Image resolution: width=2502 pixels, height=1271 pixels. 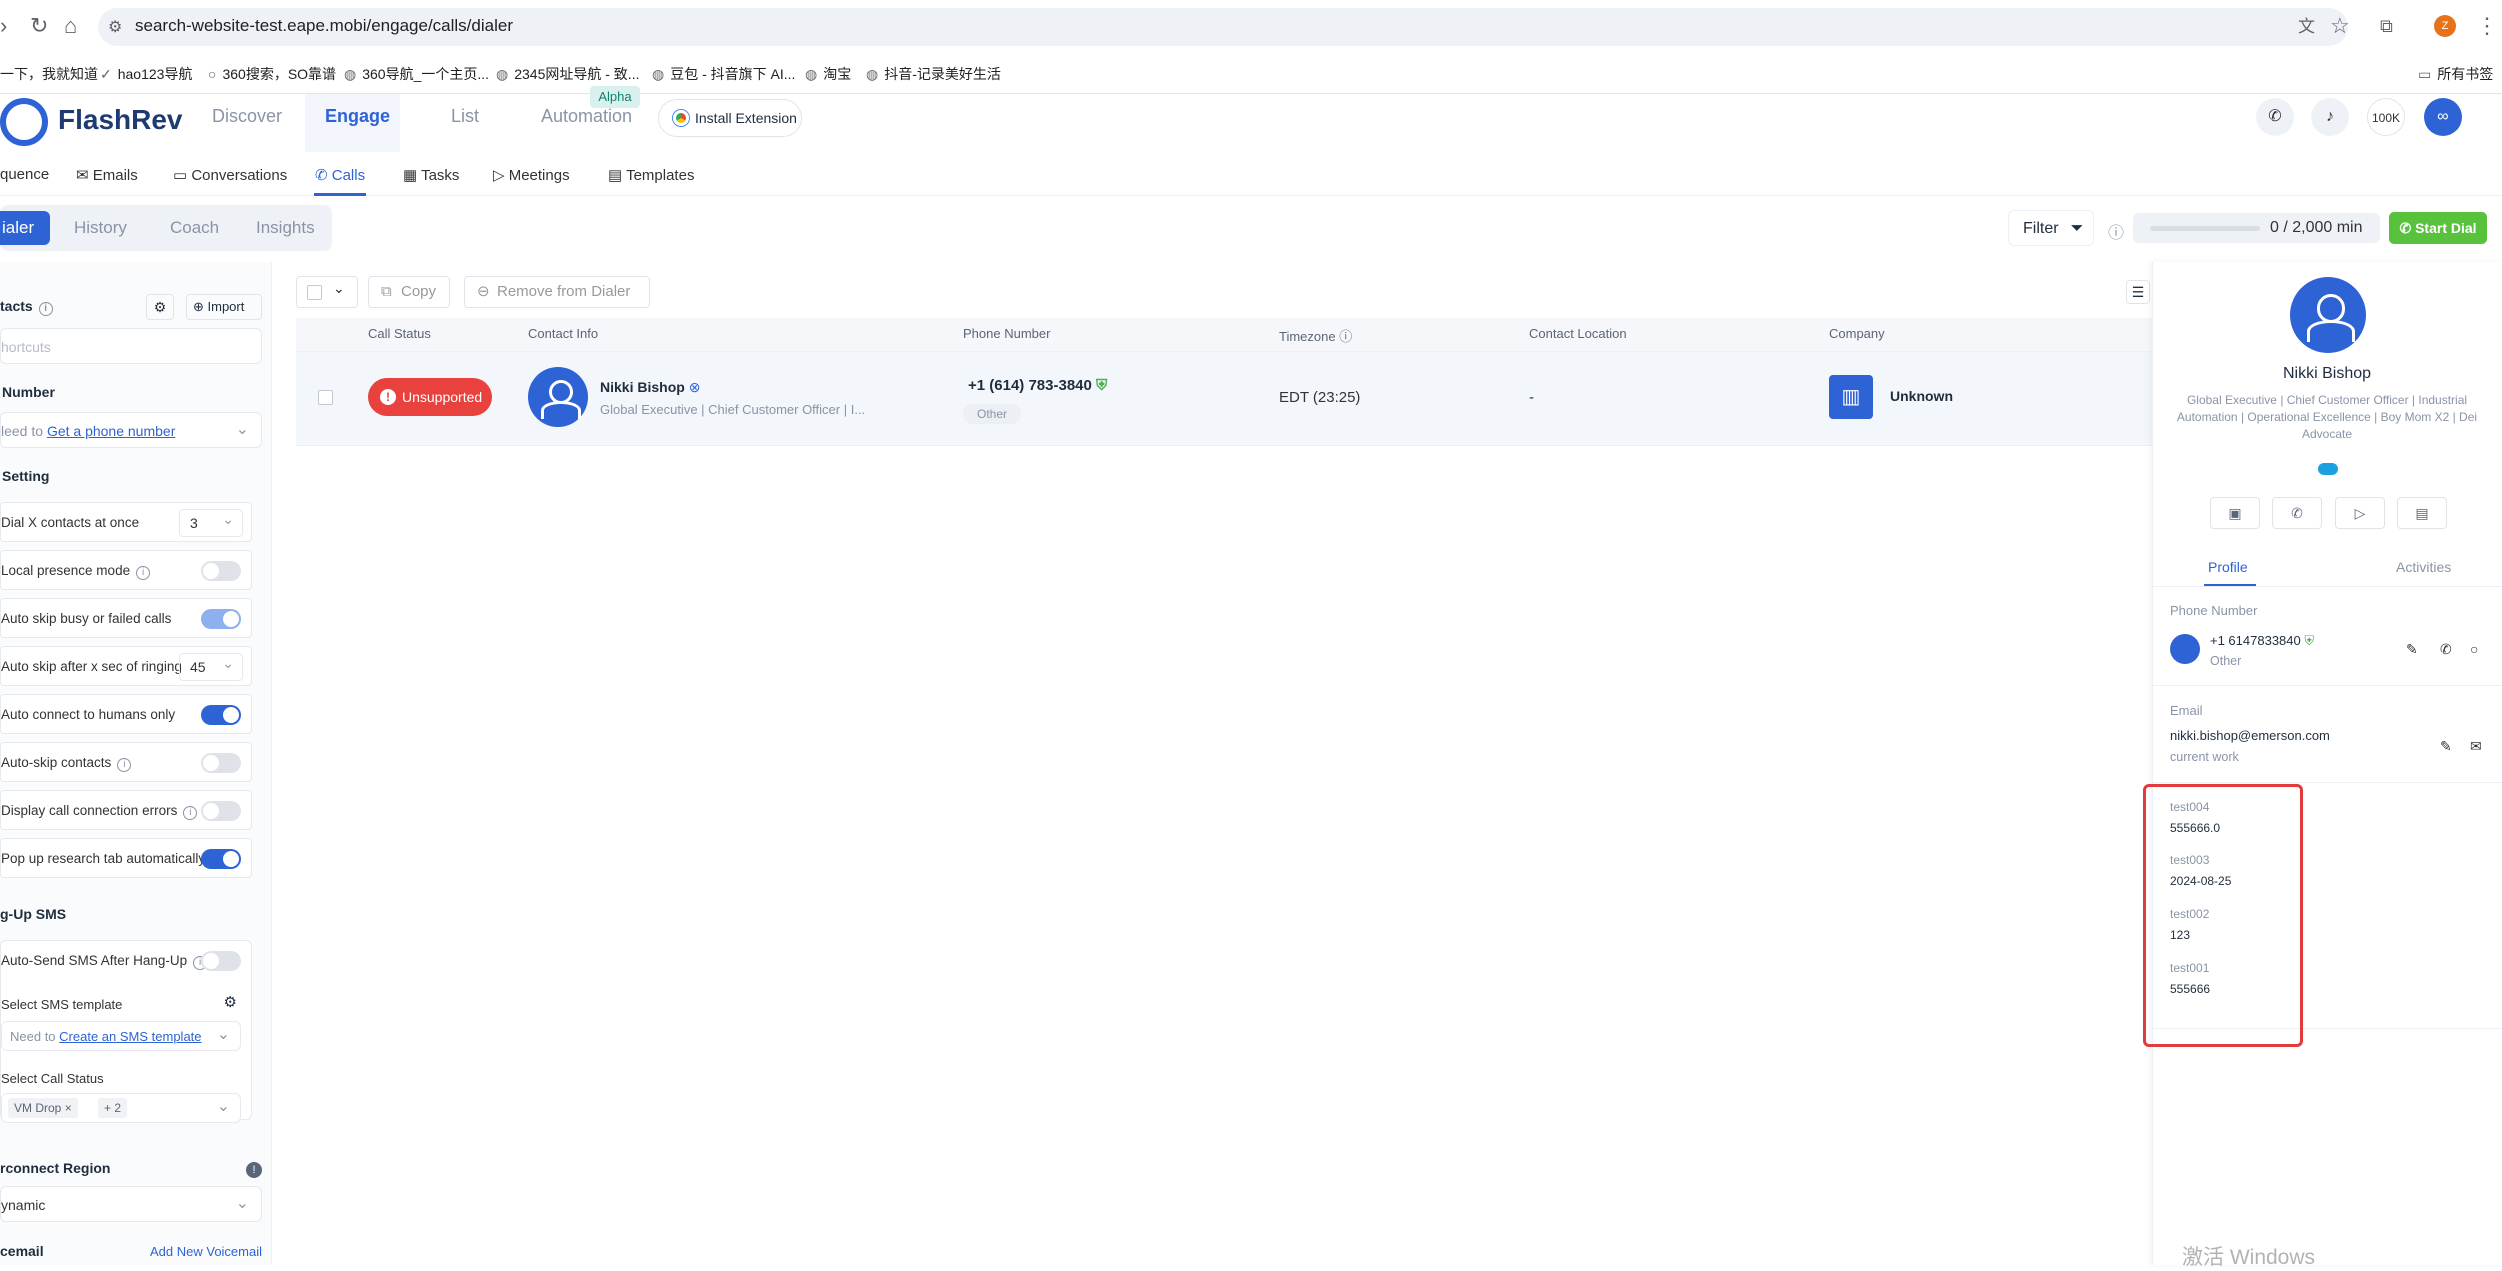 What do you see at coordinates (107, 175) in the screenshot?
I see `subnav-emails: ✉ Emails` at bounding box center [107, 175].